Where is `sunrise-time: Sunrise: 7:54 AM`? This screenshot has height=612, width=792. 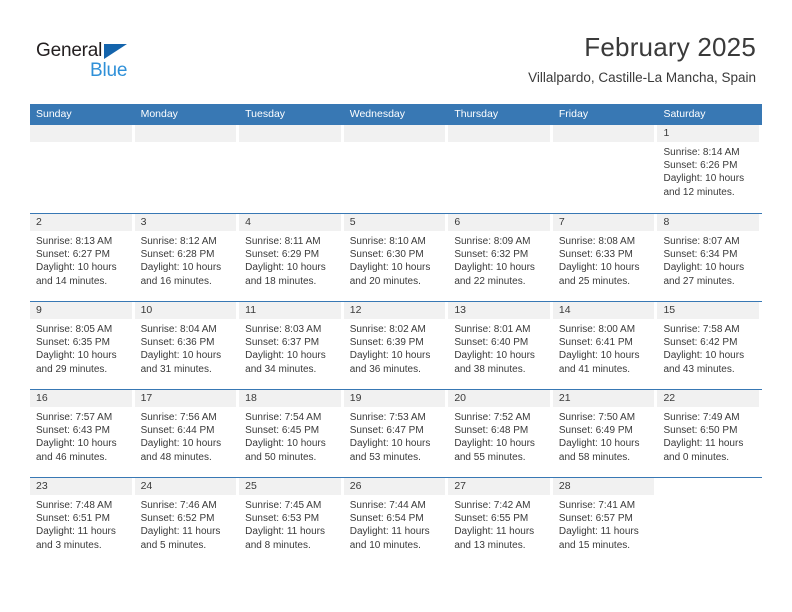
sunrise-time: Sunrise: 7:54 AM is located at coordinates (283, 417).